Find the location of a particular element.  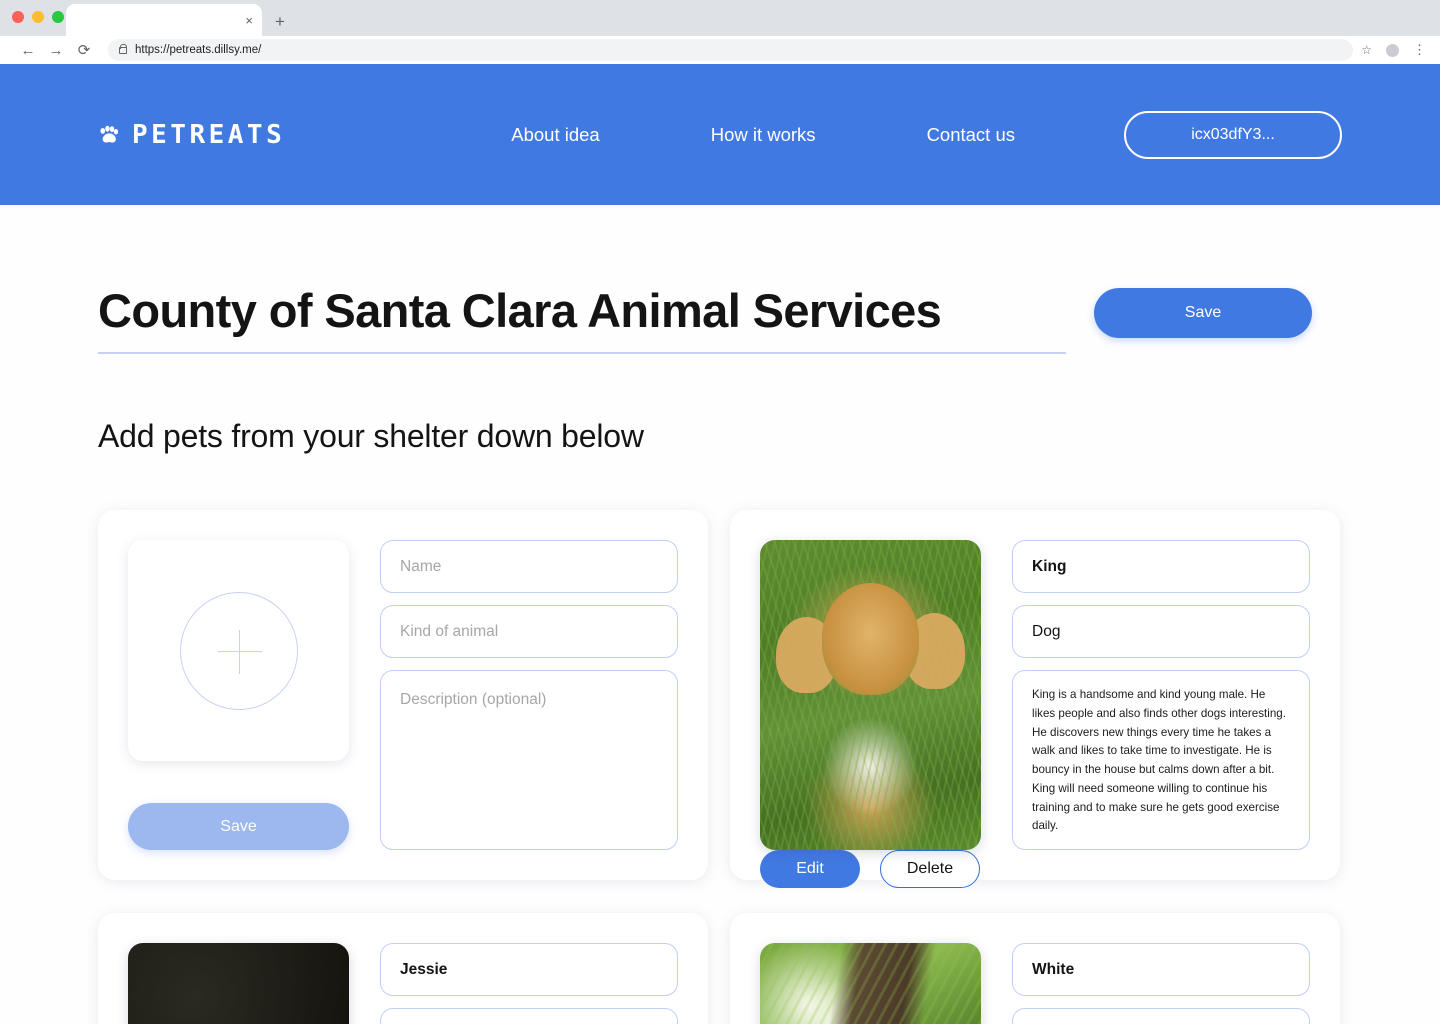

nav-link-how-it-works: How it works is located at coordinates (763, 135).